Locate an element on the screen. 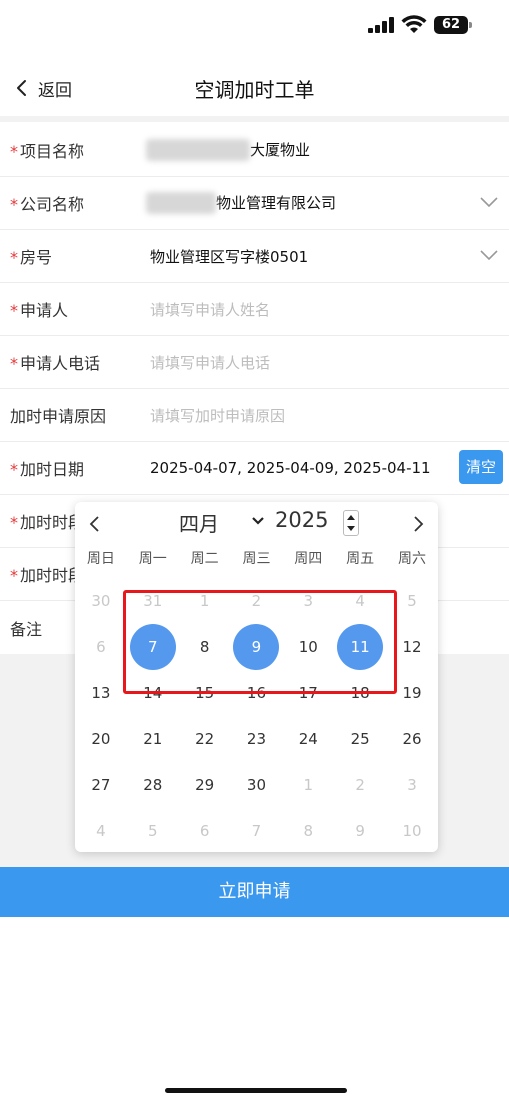  calendar-week: 4 5 6 7 8 9 10 is located at coordinates (256, 831).